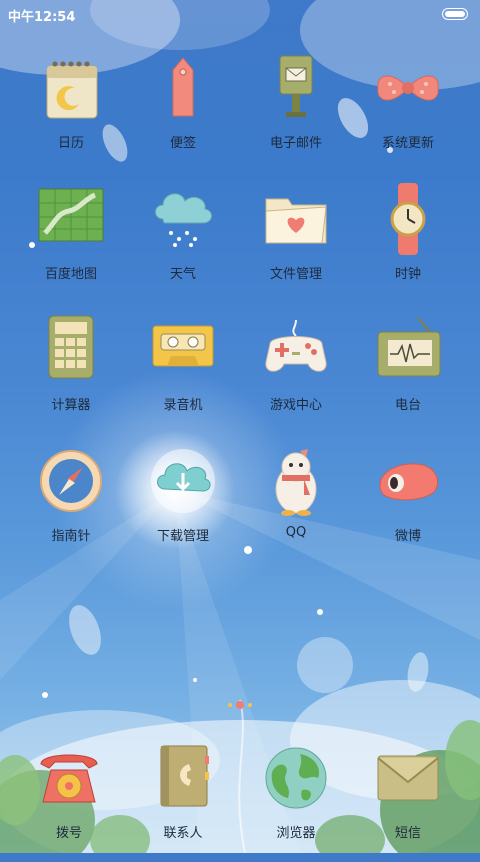 The height and width of the screenshot is (862, 480). I want to click on radio-icon, so click(409, 347).